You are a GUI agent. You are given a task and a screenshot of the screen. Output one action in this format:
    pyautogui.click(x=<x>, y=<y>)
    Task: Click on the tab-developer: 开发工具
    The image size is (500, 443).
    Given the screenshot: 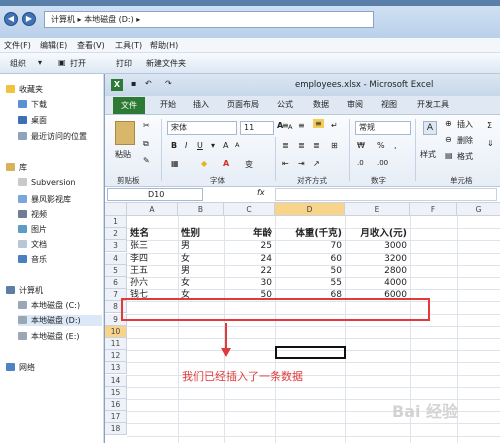 What is the action you would take?
    pyautogui.click(x=433, y=104)
    